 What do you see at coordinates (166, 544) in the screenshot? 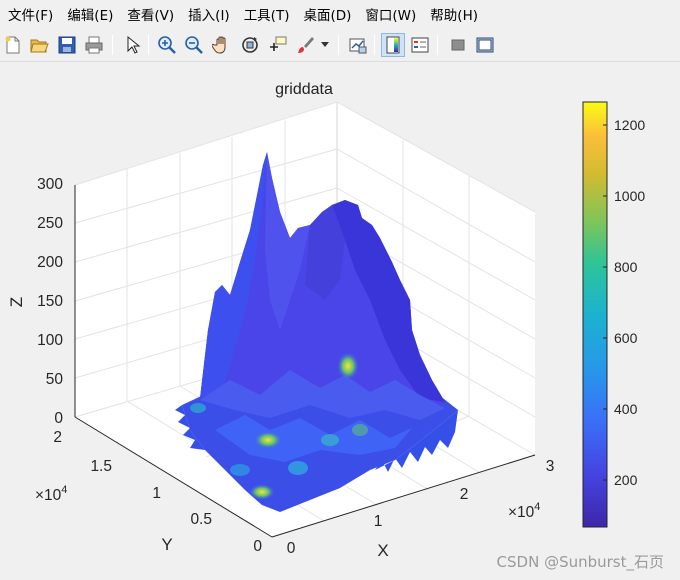
I see `y-axis-label: Y` at bounding box center [166, 544].